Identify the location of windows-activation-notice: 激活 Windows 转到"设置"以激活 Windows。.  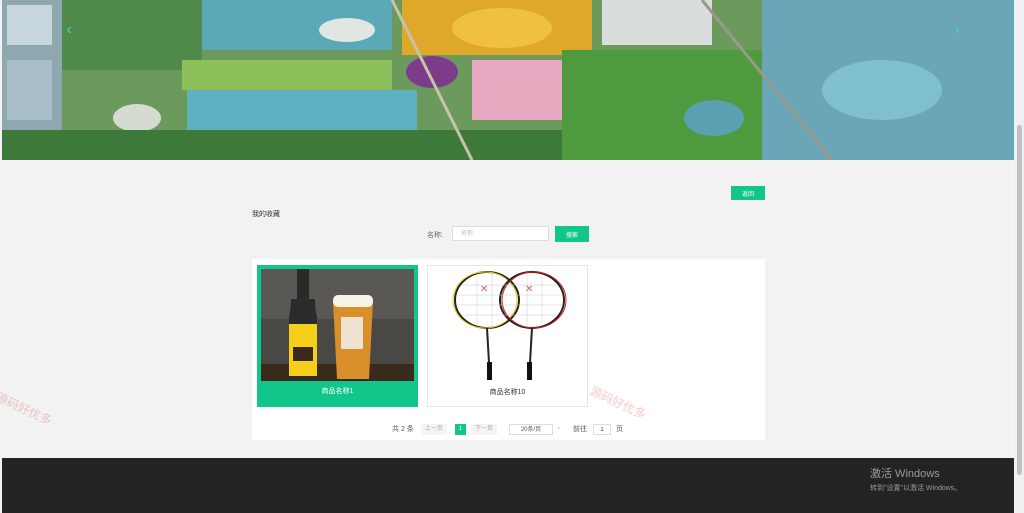
(915, 479).